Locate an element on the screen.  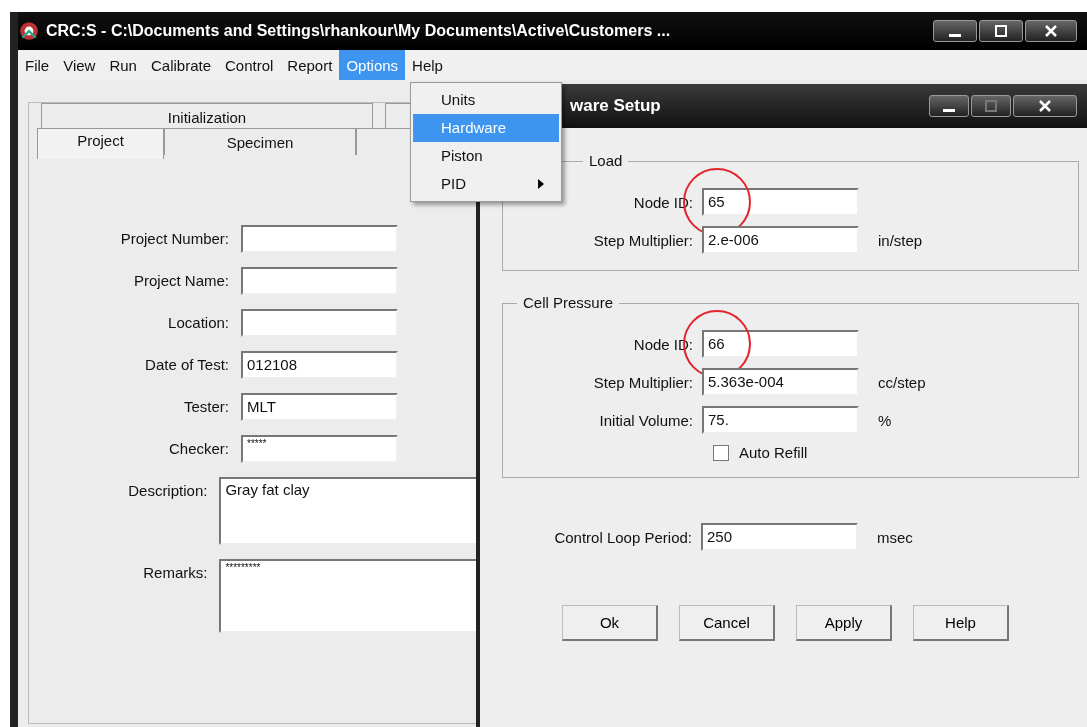
text-field: 65 is located at coordinates (780, 202).